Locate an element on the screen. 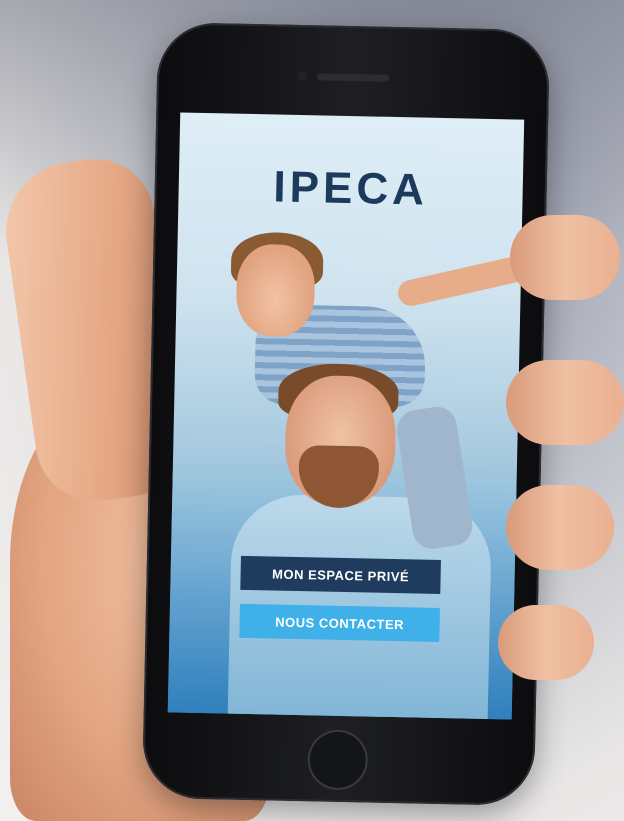 This screenshot has height=821, width=624. child-face is located at coordinates (275, 290).